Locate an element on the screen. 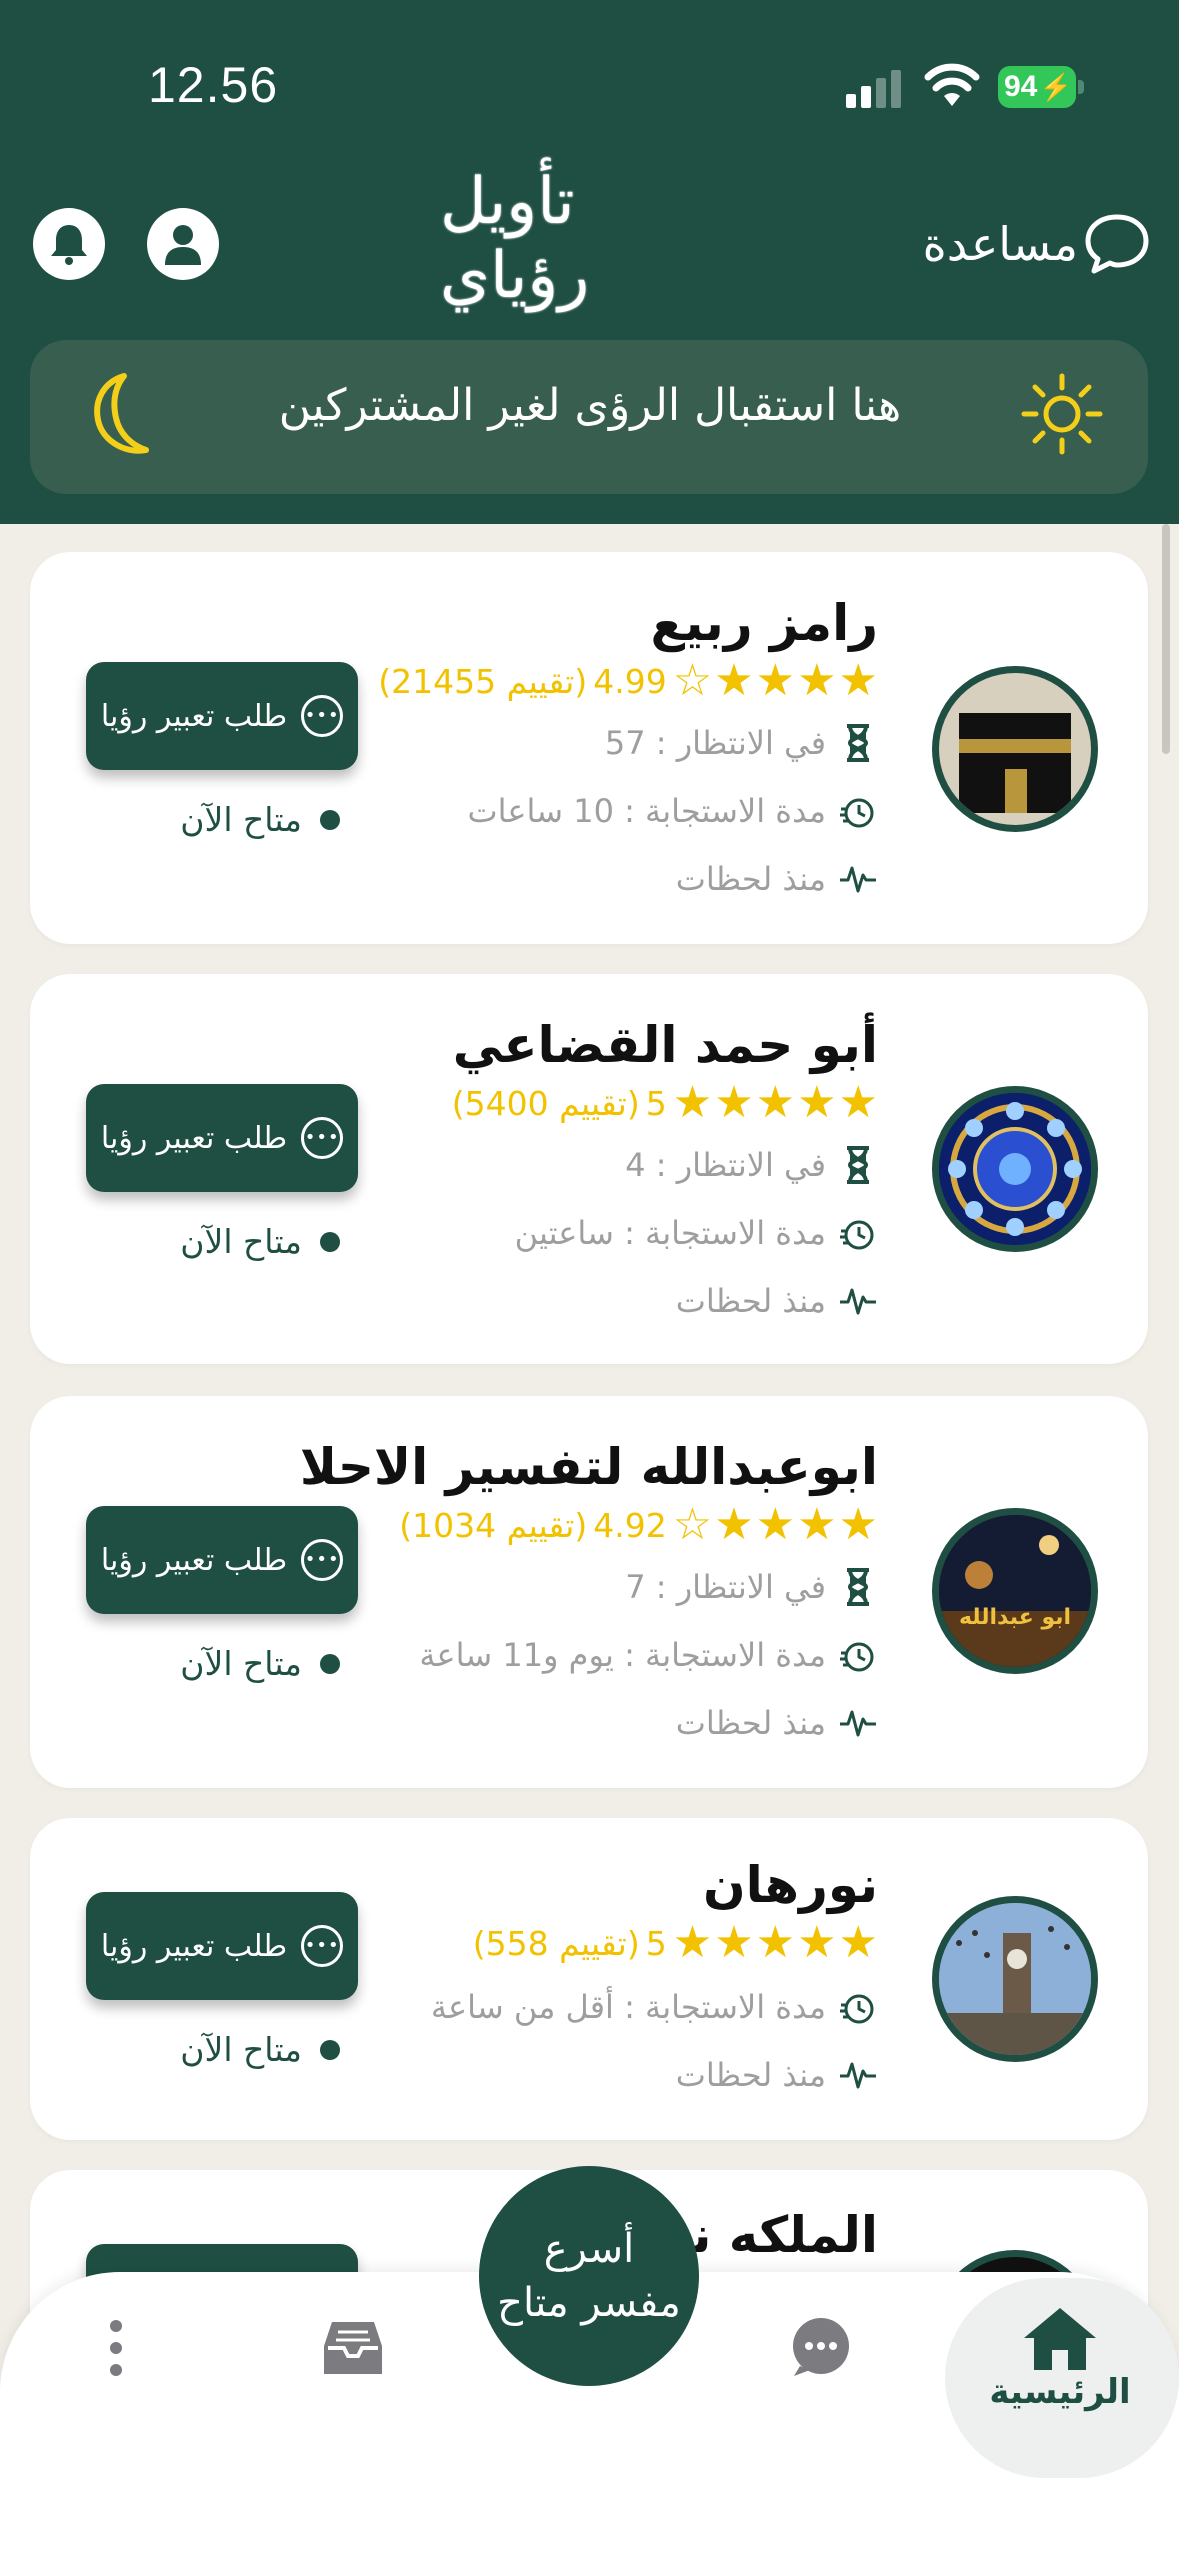 The width and height of the screenshot is (1179, 2556). interpreter-name: رامز ربيع is located at coordinates (764, 623).